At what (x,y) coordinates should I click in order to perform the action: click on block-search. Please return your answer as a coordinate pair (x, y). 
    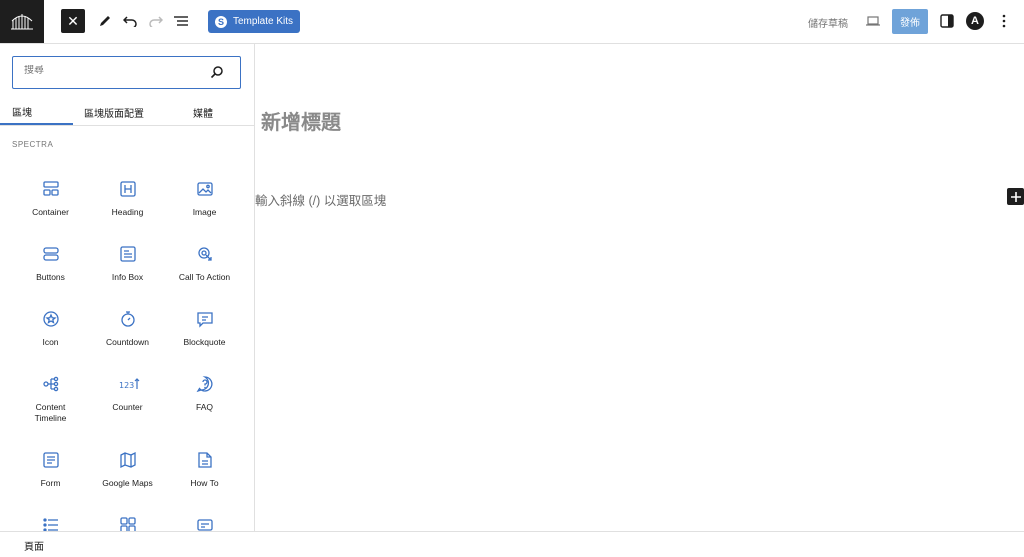
    Looking at the image, I should click on (126, 72).